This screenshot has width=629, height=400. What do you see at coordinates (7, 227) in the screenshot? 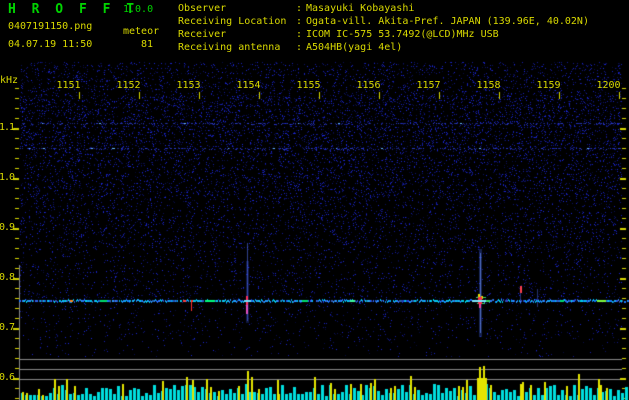
I see `freq-tick-label: 0.9` at bounding box center [7, 227].